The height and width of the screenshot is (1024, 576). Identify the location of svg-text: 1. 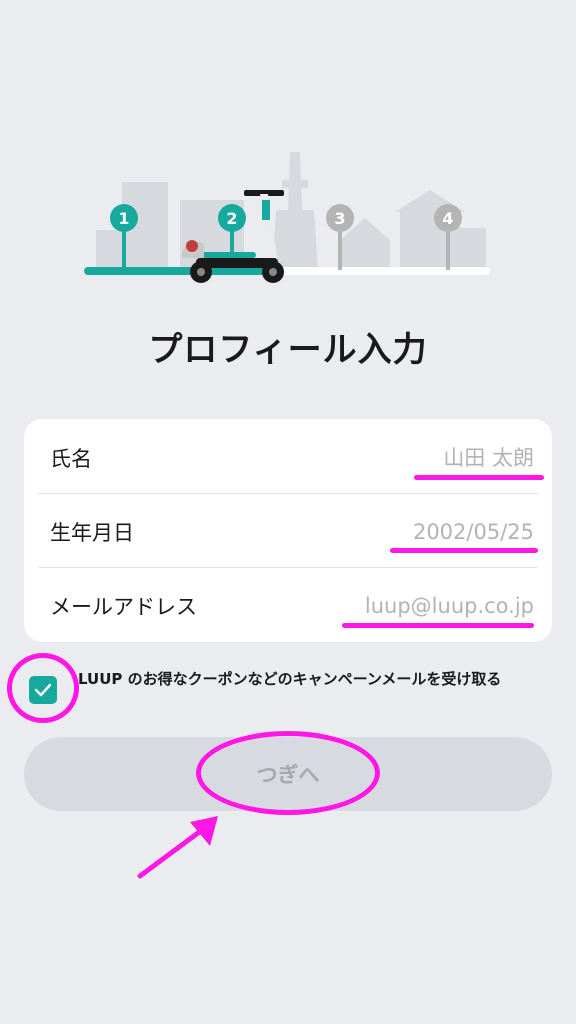
(123, 218).